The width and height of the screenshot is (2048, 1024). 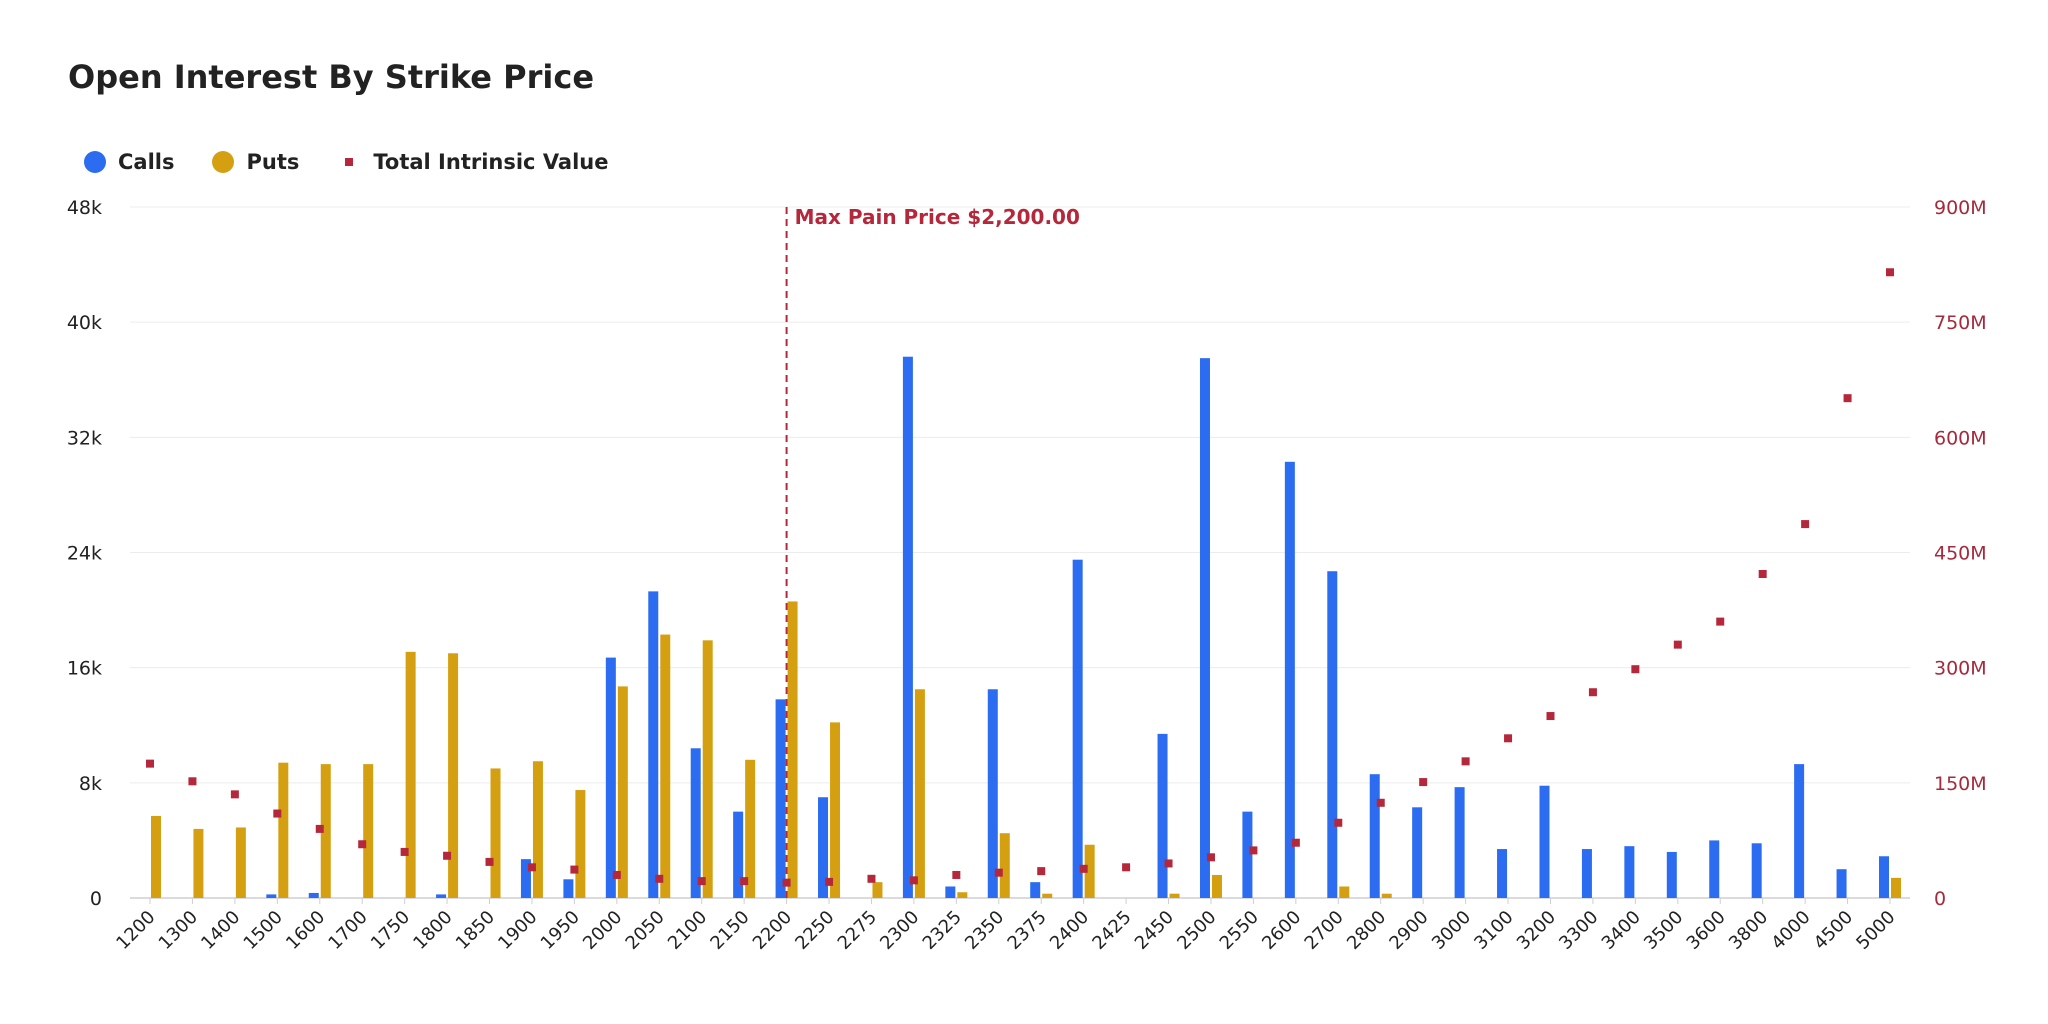 I want to click on x-tick-label: 2325, so click(x=942, y=930).